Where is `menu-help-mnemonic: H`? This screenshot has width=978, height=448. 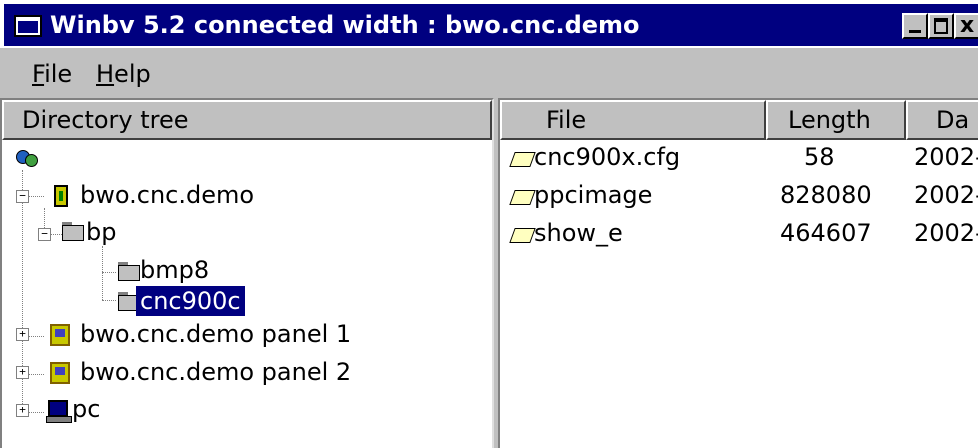 menu-help-mnemonic: H is located at coordinates (105, 74).